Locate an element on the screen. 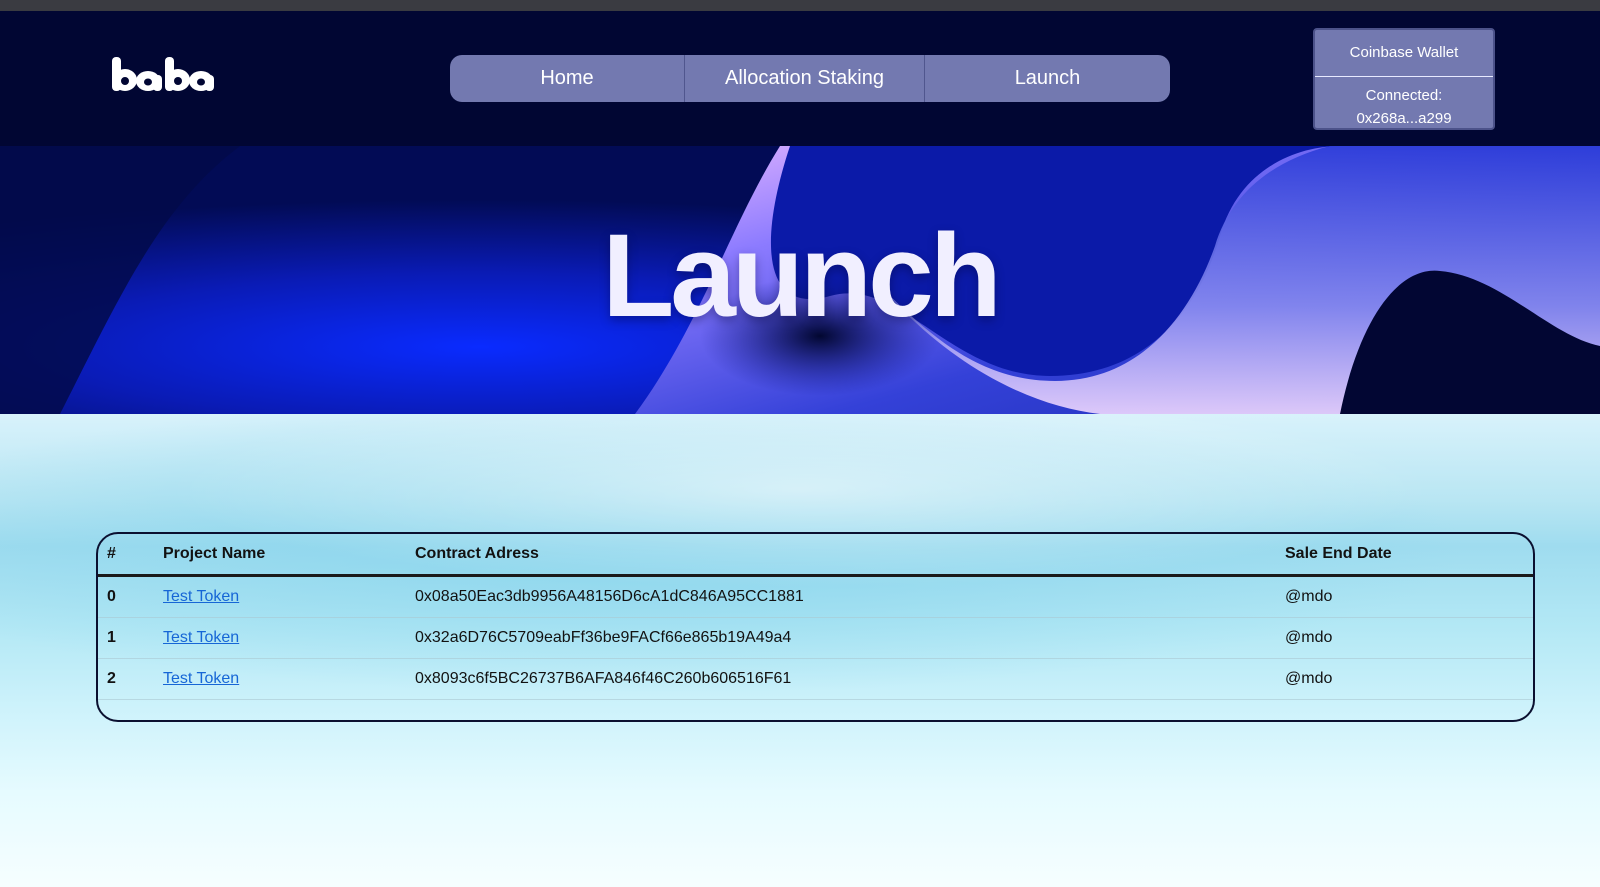  nav-launch: Launch is located at coordinates (1047, 78).